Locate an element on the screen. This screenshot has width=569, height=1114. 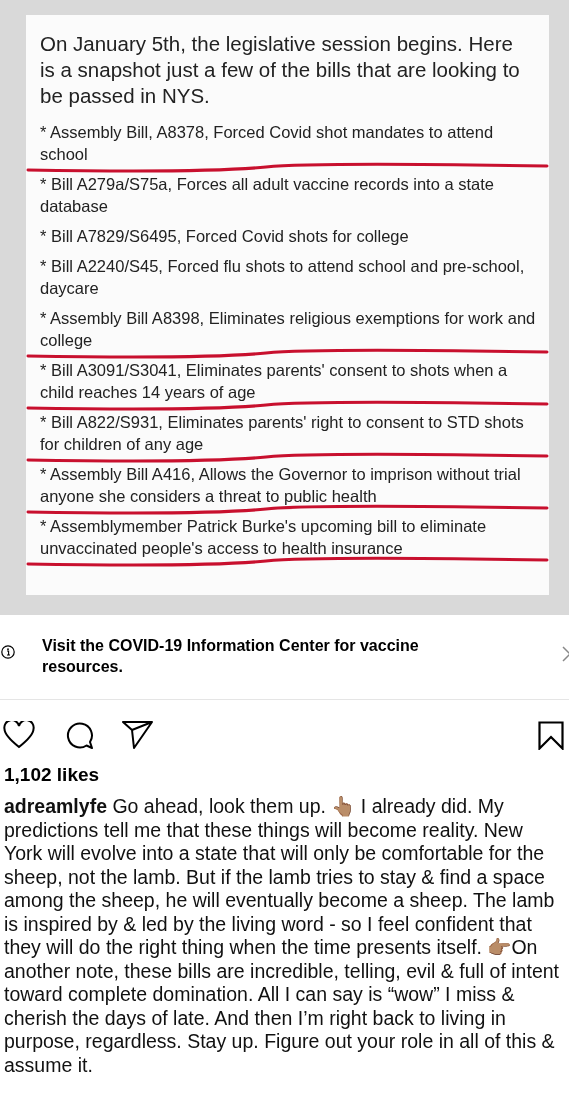
chevron-right-icon is located at coordinates (565, 654).